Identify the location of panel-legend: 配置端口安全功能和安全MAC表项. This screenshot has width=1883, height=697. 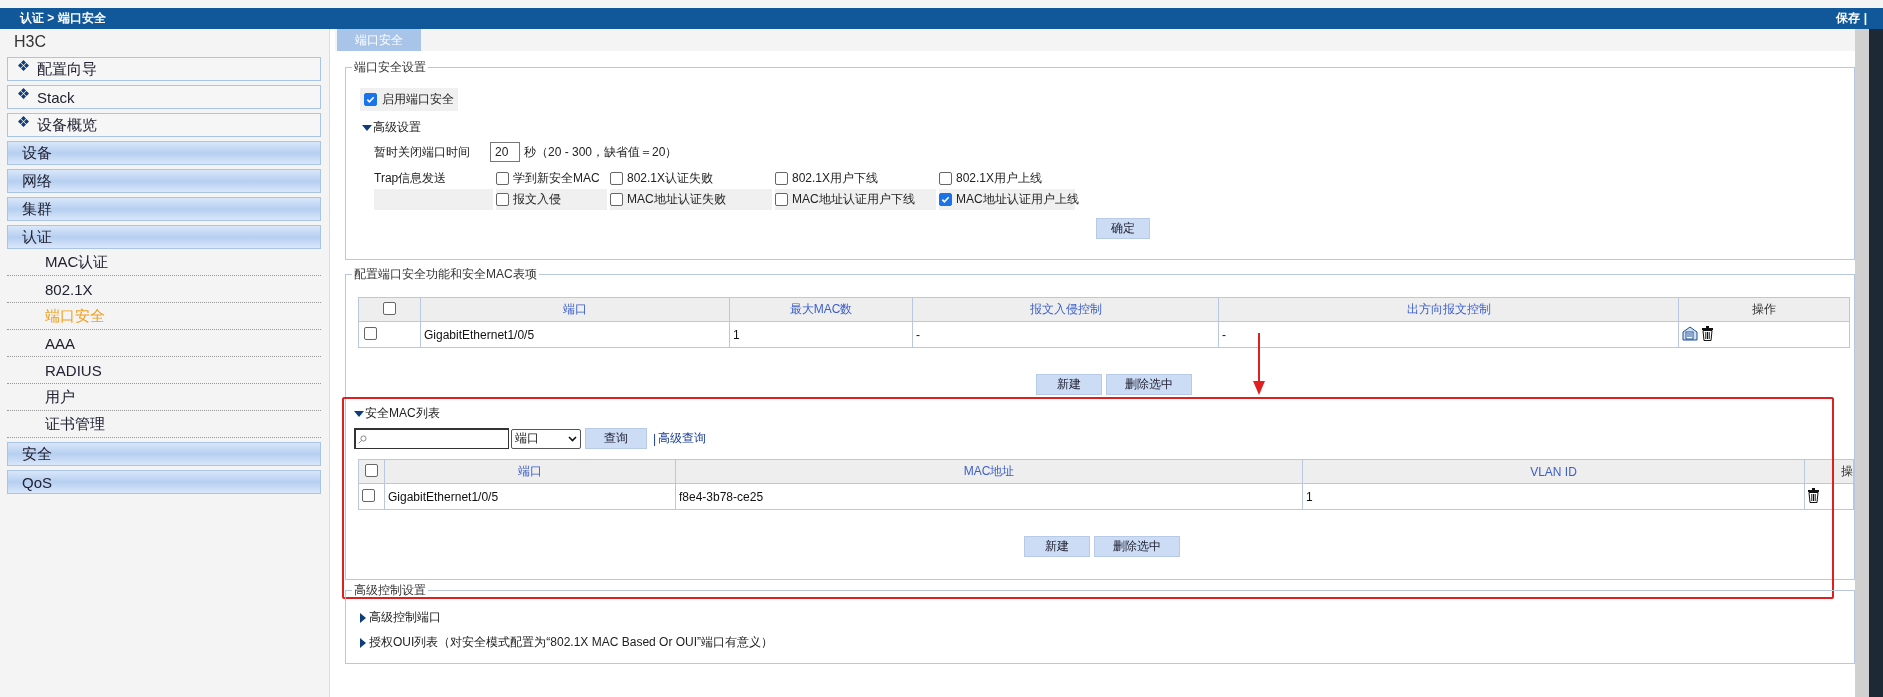
(445, 274).